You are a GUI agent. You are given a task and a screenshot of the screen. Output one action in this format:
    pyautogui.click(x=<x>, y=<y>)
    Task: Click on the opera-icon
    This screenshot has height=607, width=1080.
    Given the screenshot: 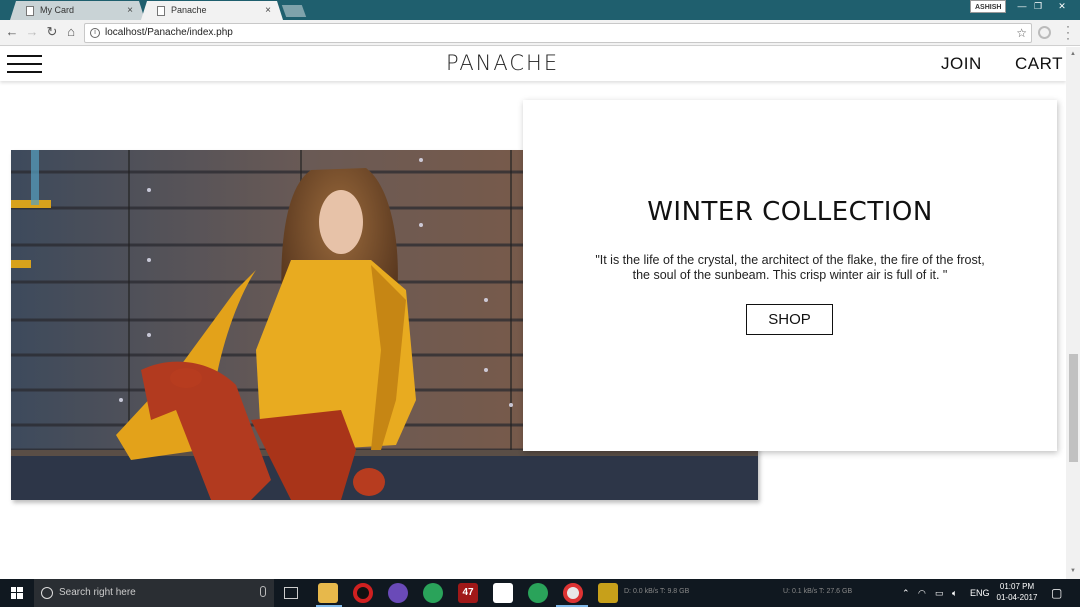 What is the action you would take?
    pyautogui.click(x=363, y=593)
    